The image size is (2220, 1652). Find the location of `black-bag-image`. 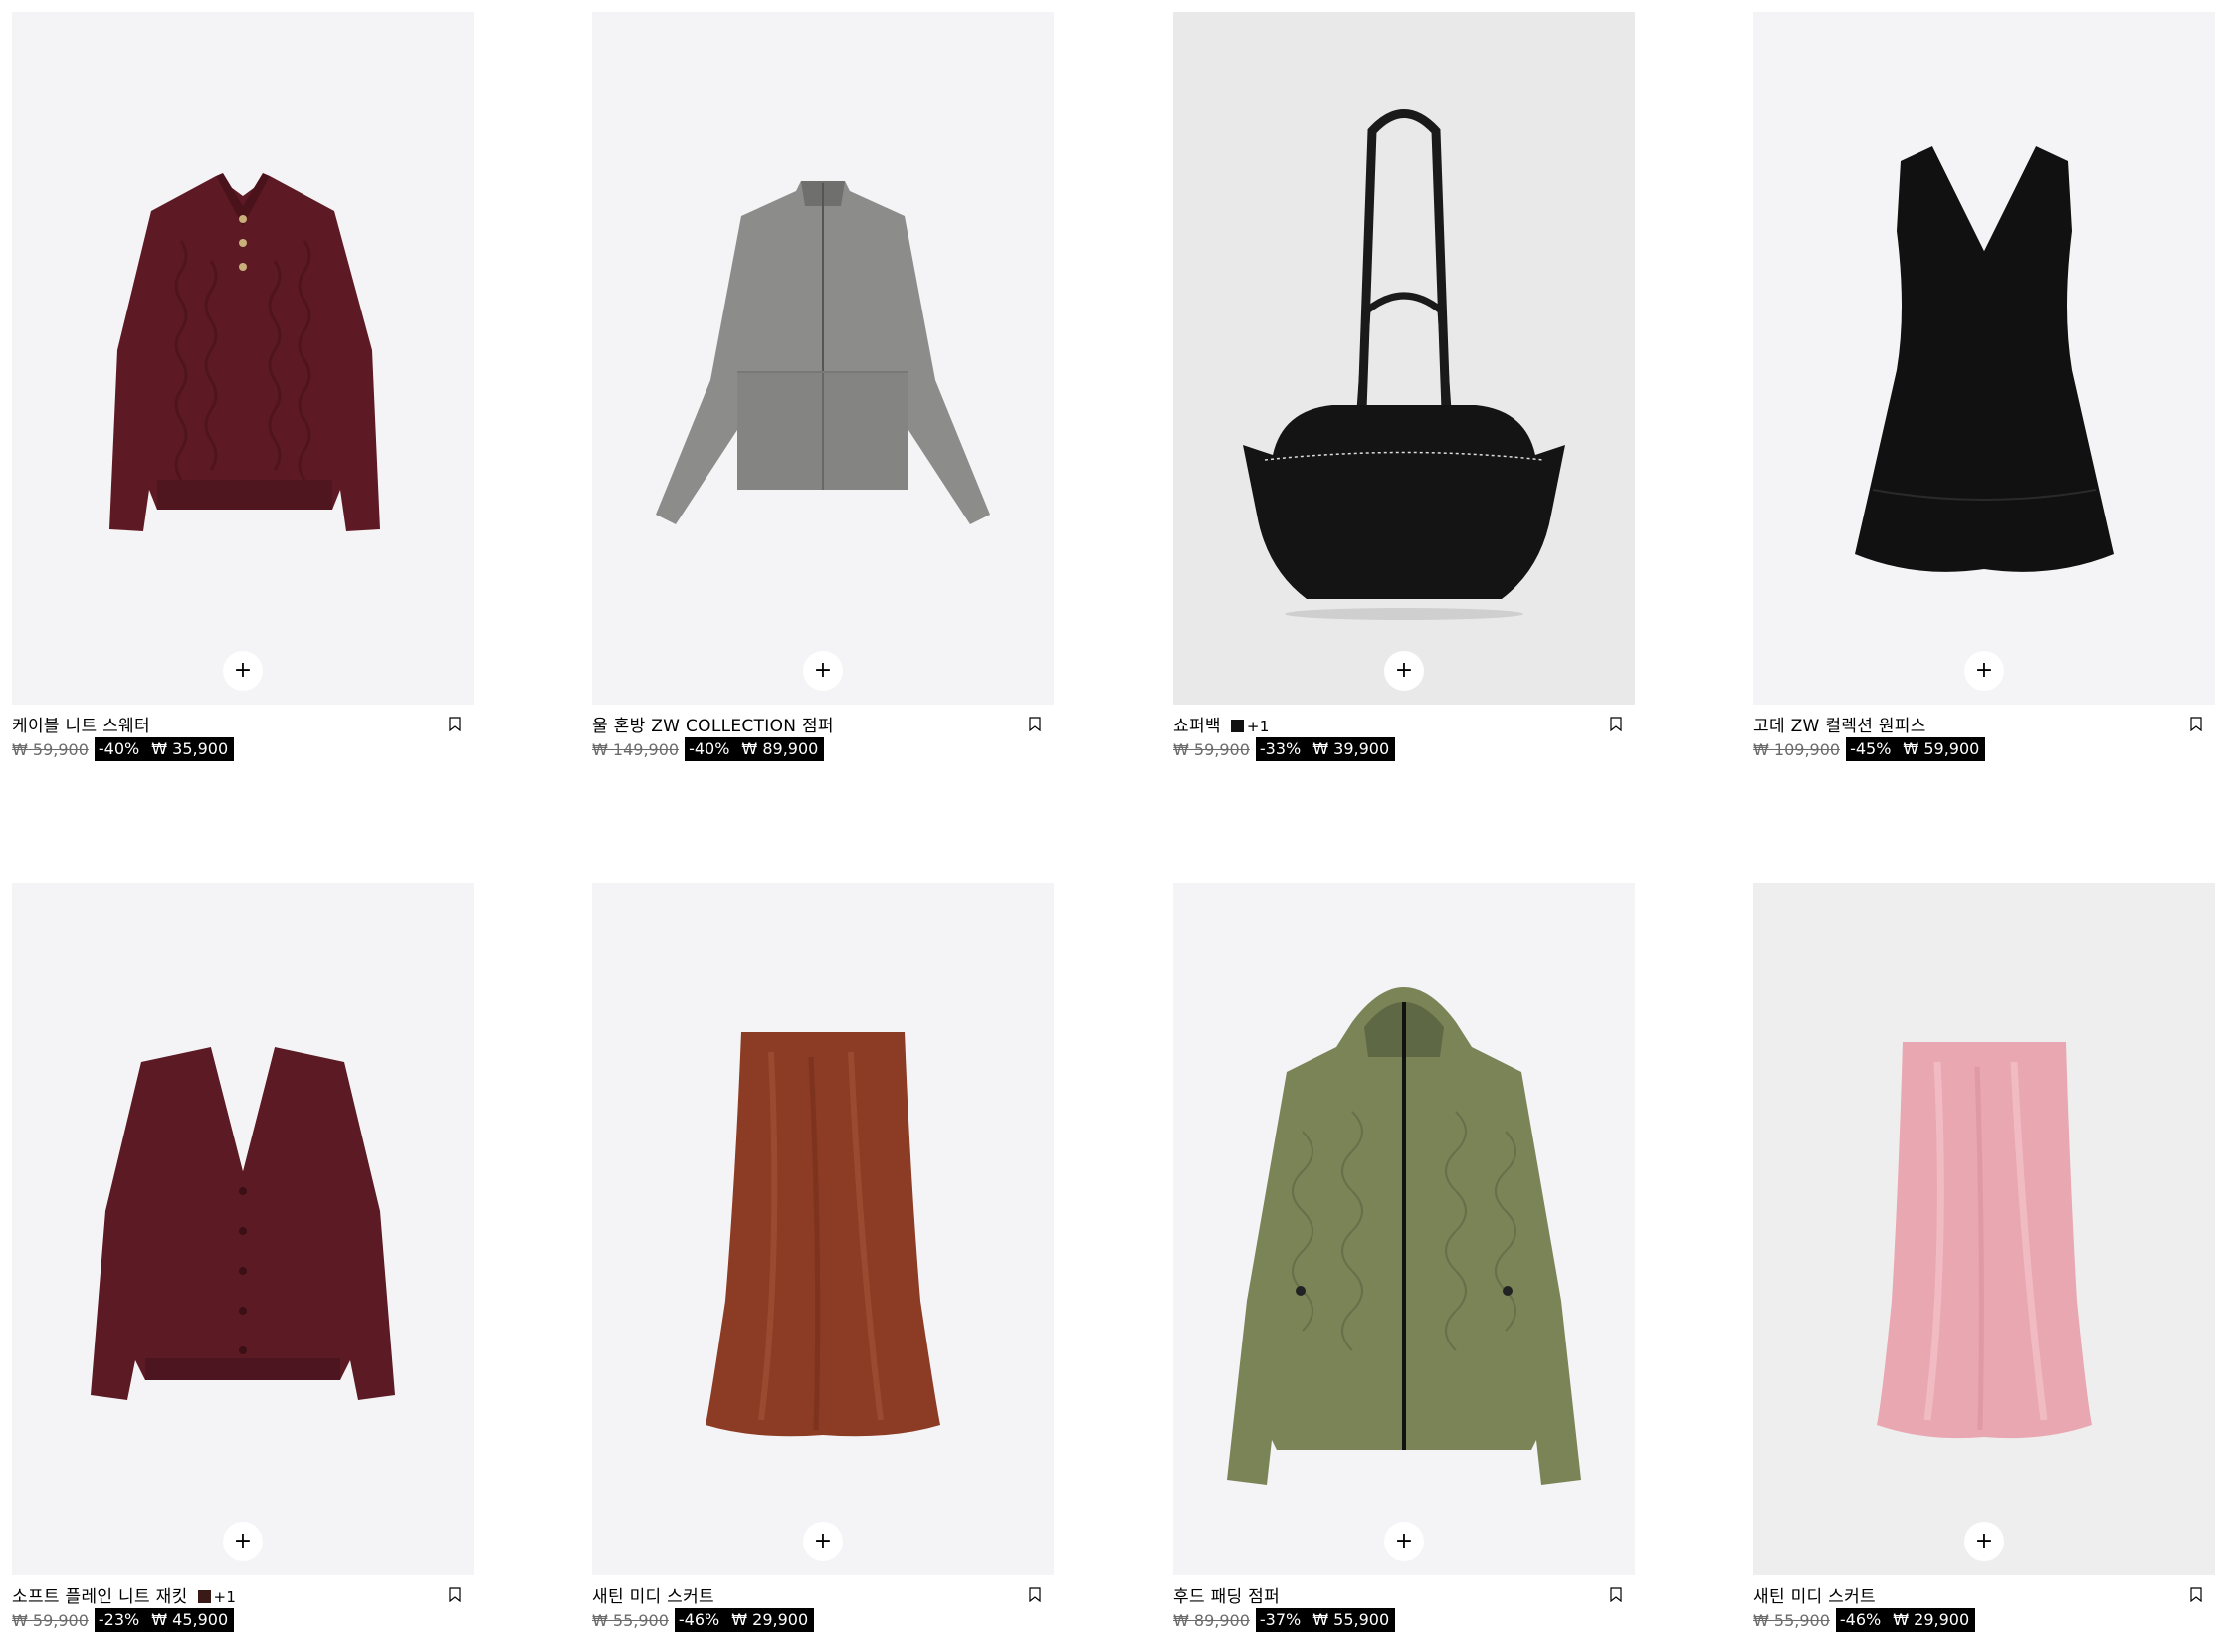

black-bag-image is located at coordinates (1404, 364).